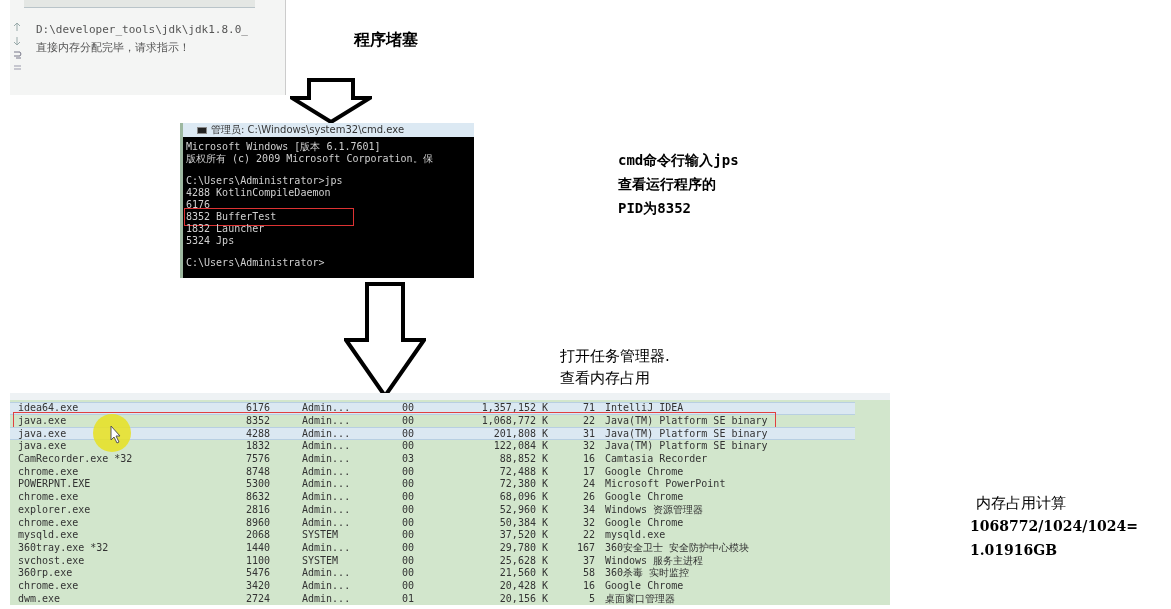  What do you see at coordinates (258, 598) in the screenshot?
I see `table-cell: 2724` at bounding box center [258, 598].